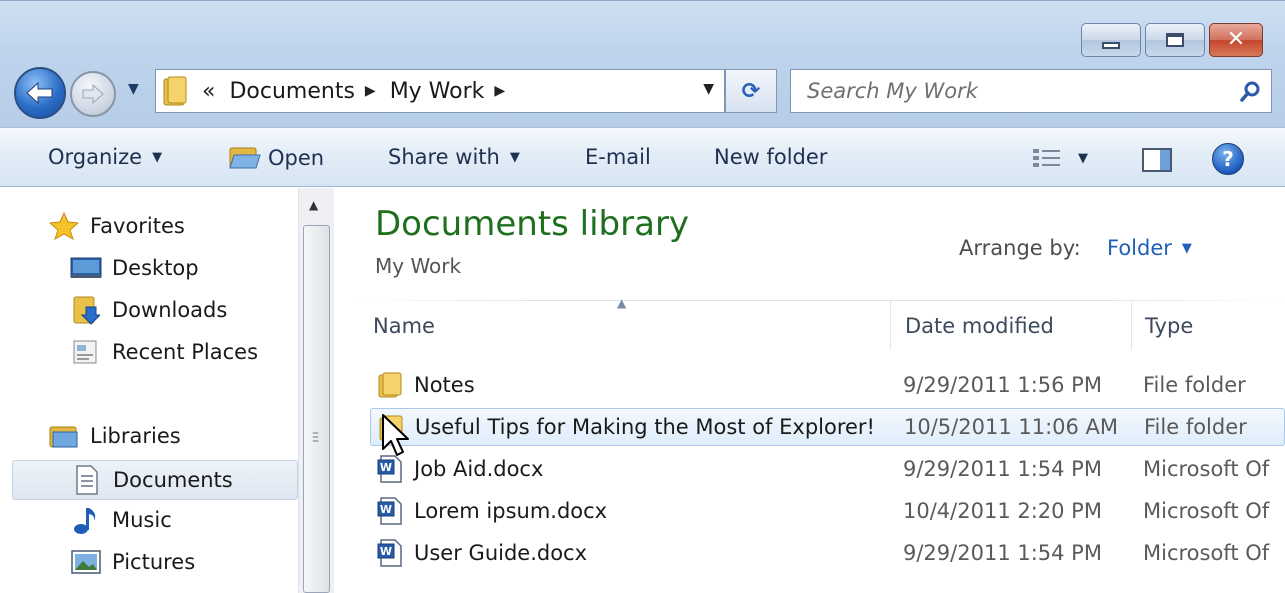 This screenshot has height=593, width=1285. What do you see at coordinates (395, 435) in the screenshot?
I see `mouse-pointer-icon` at bounding box center [395, 435].